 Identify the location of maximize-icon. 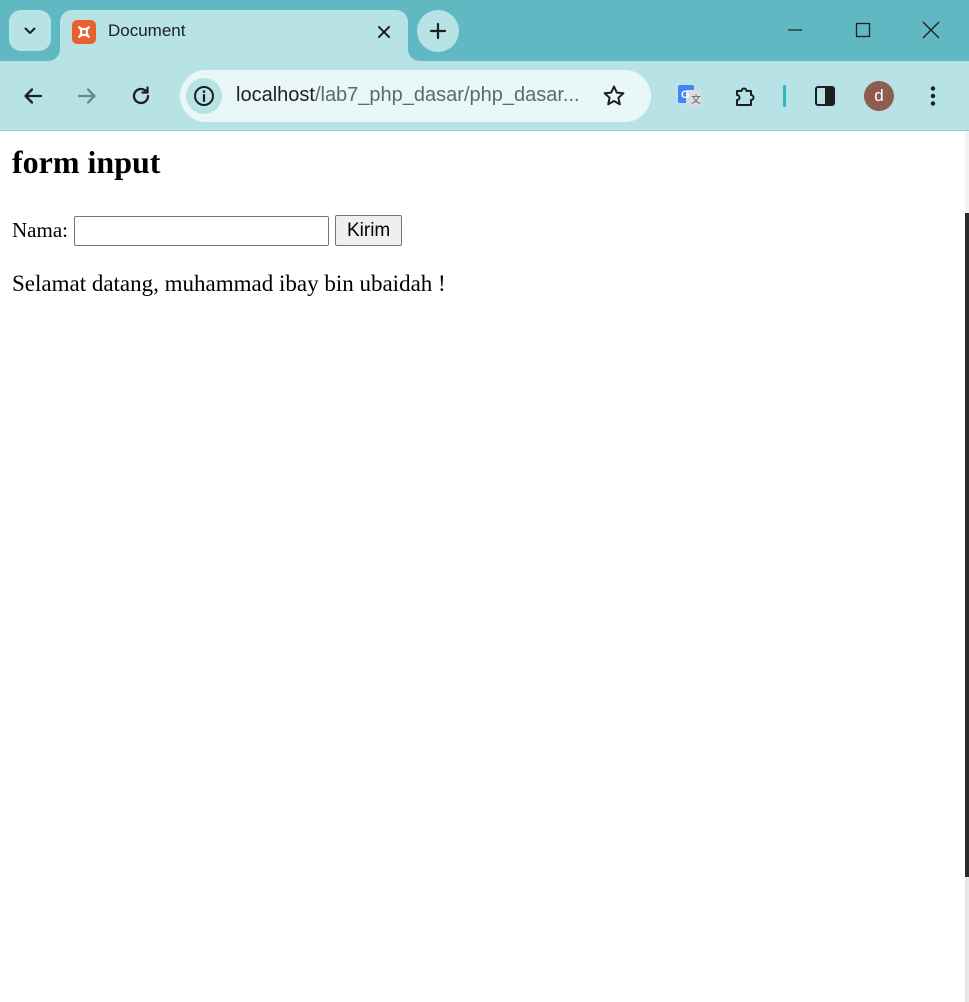
(863, 30).